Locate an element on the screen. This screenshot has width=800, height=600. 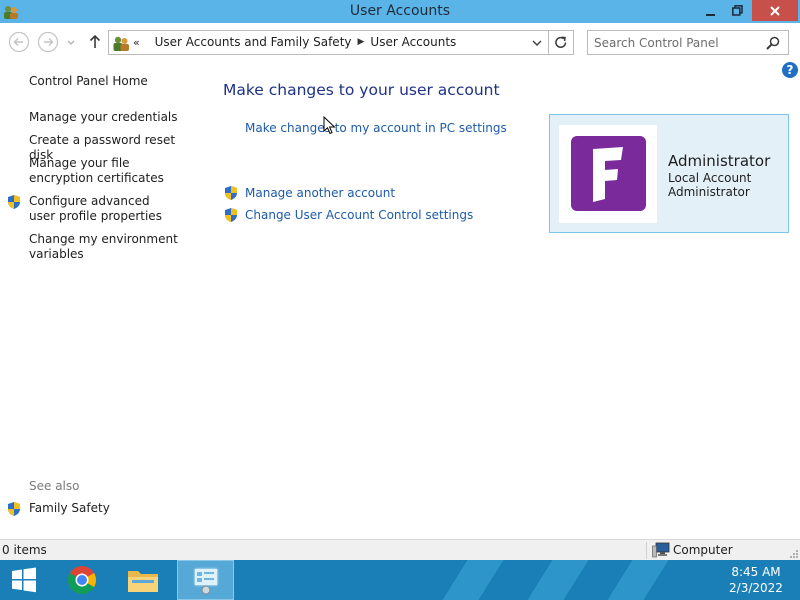
windows-logo-icon is located at coordinates (24, 580).